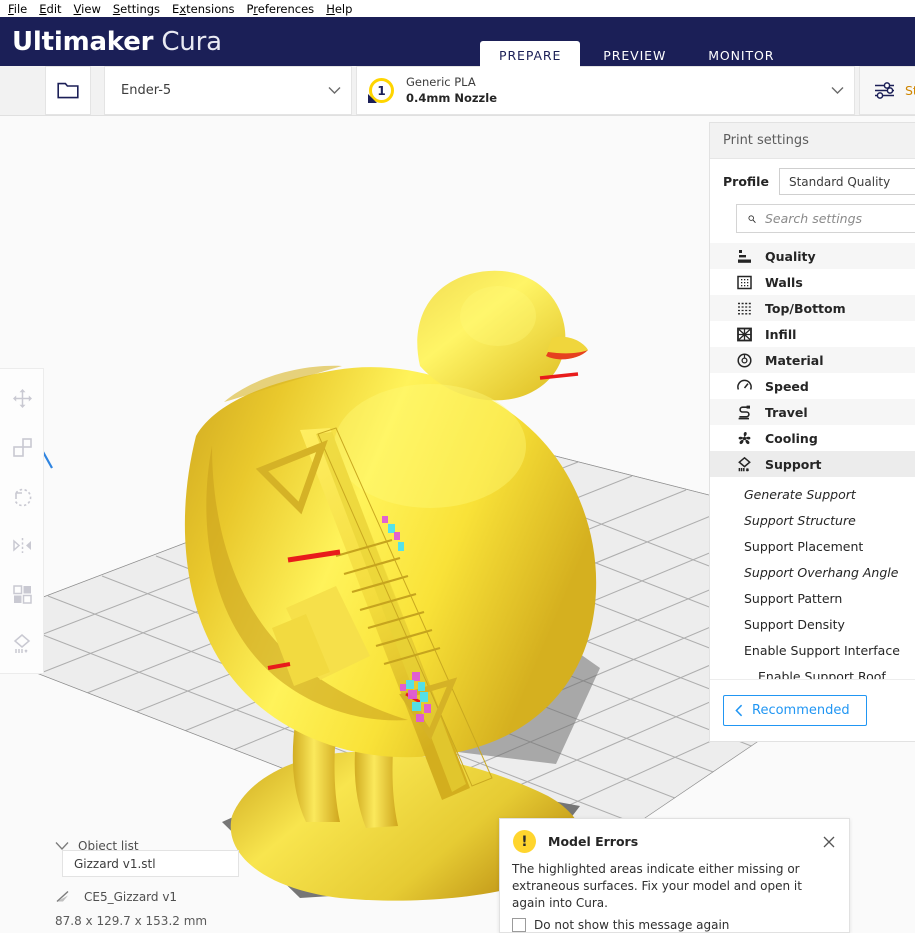 The image size is (915, 933). I want to click on machine-name: Ender-5, so click(146, 90).